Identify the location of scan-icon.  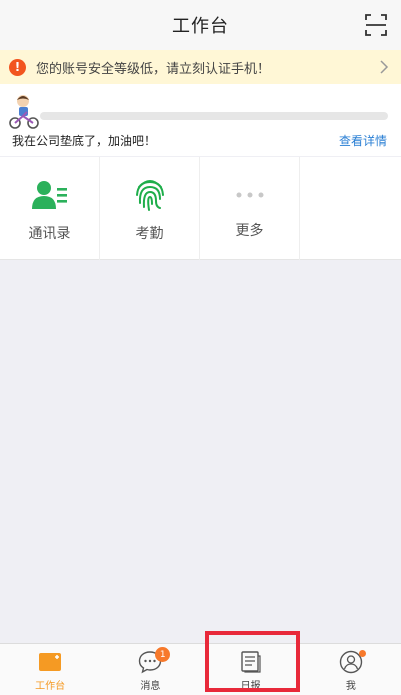
(376, 25).